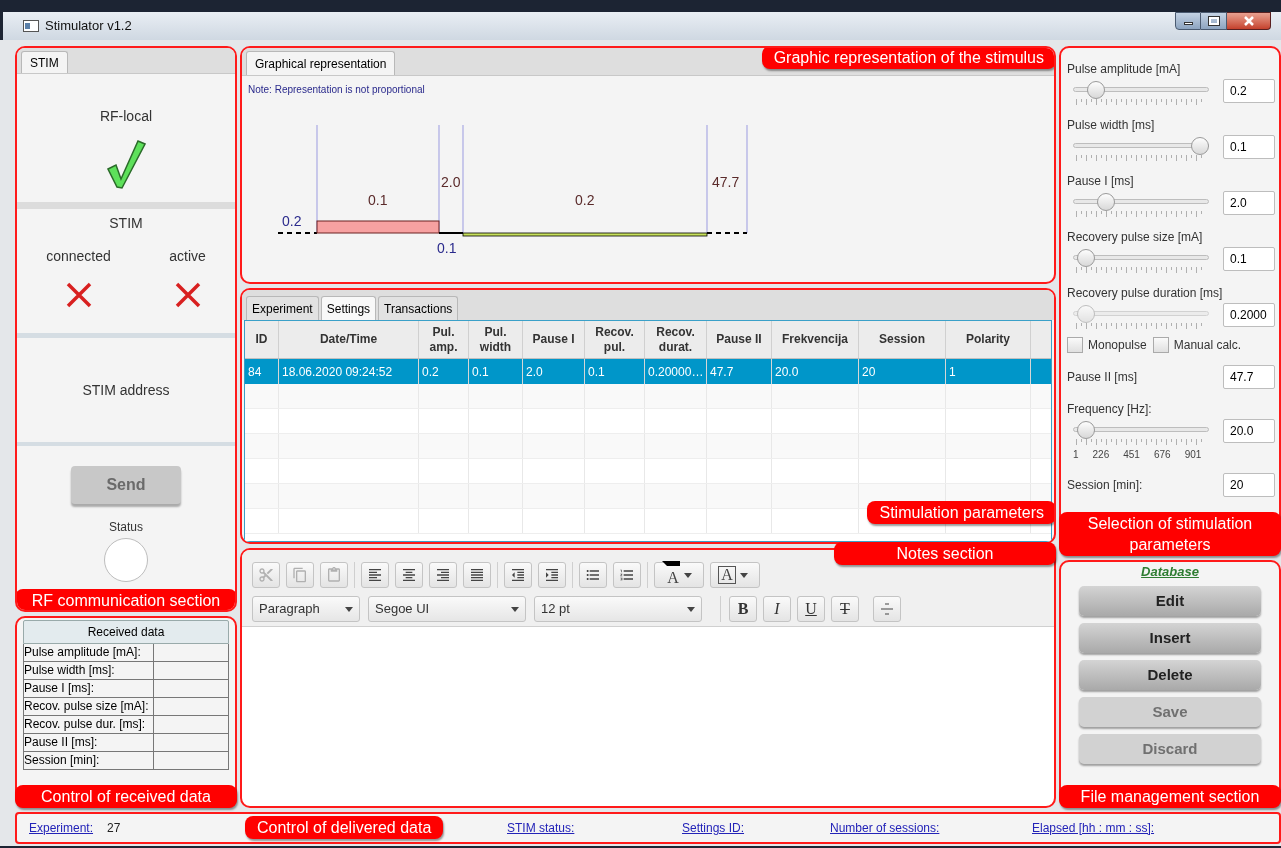  What do you see at coordinates (126, 796) in the screenshot?
I see `callout-label: Control of received data` at bounding box center [126, 796].